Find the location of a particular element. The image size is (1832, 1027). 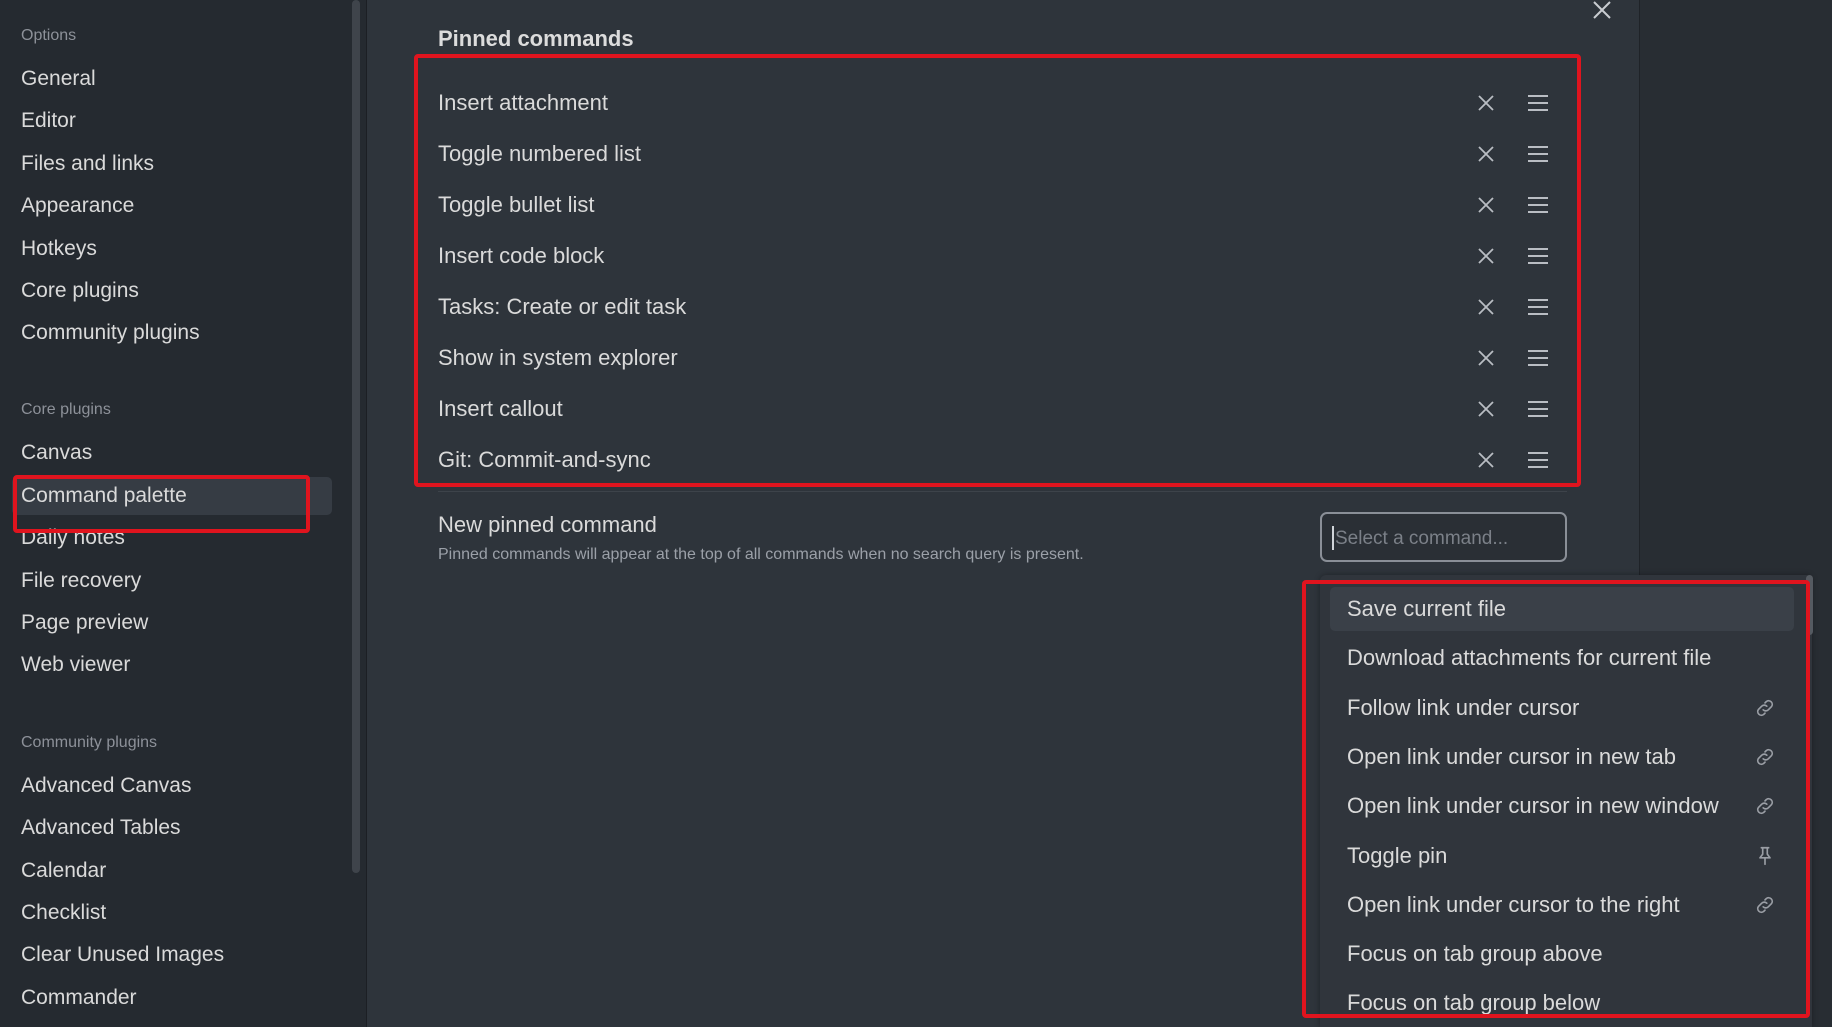

text-caret is located at coordinates (1333, 538).